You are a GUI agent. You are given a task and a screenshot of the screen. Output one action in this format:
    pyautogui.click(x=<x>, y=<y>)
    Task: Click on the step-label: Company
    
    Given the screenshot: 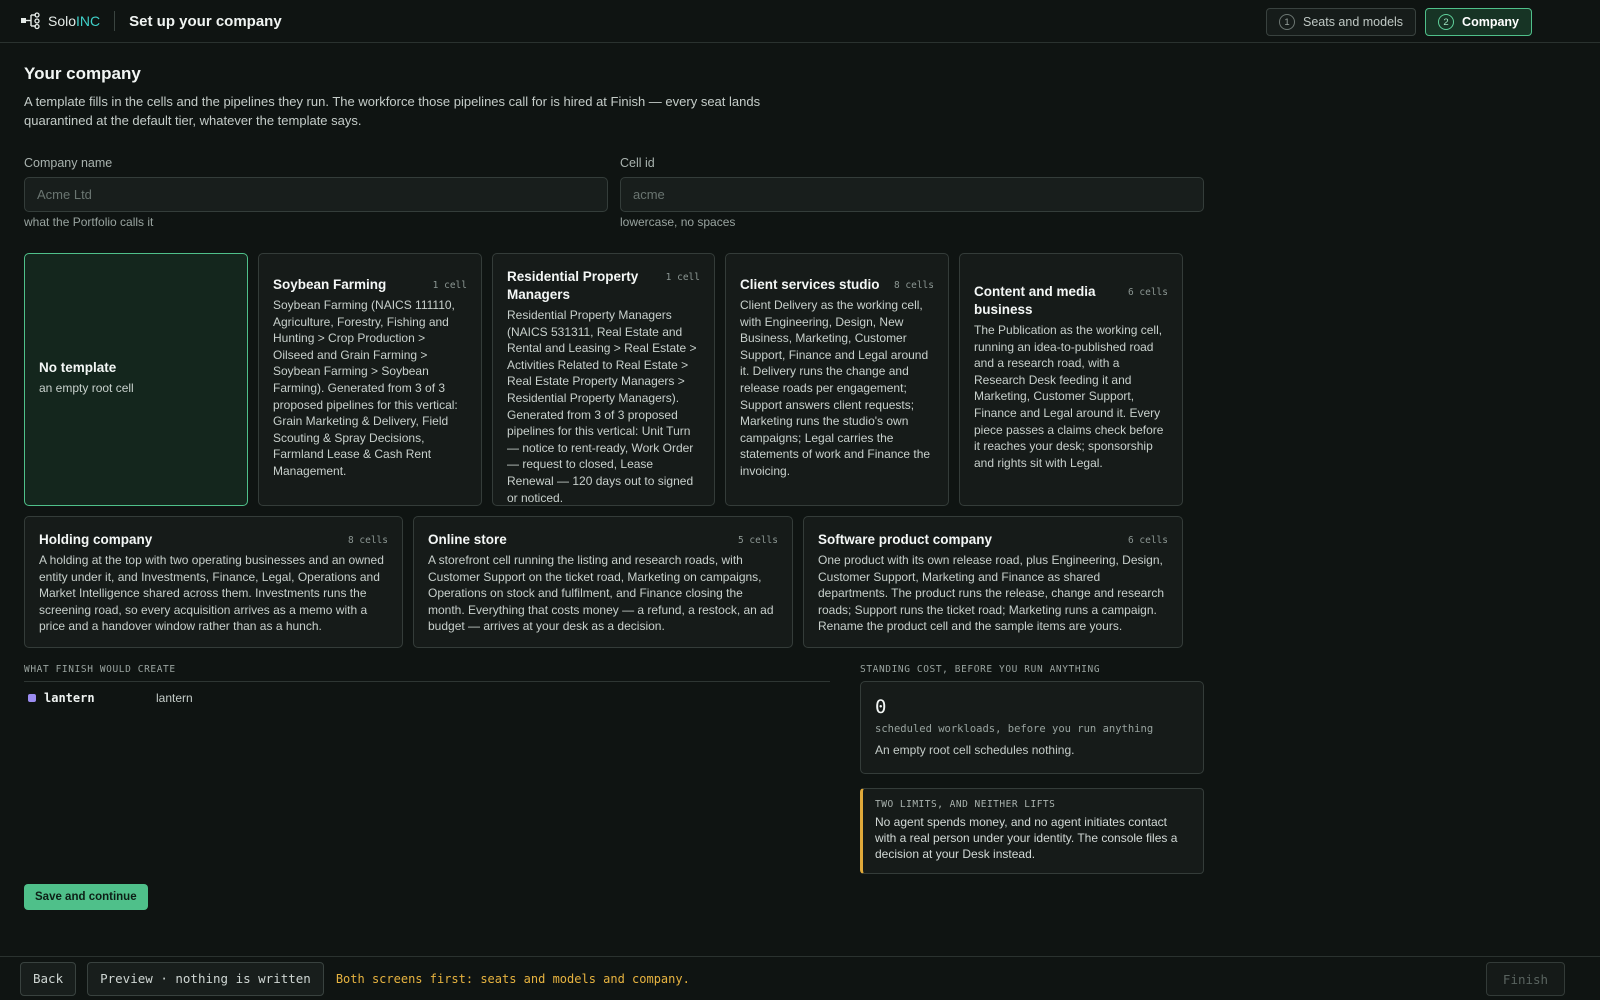 What is the action you would take?
    pyautogui.click(x=1490, y=22)
    